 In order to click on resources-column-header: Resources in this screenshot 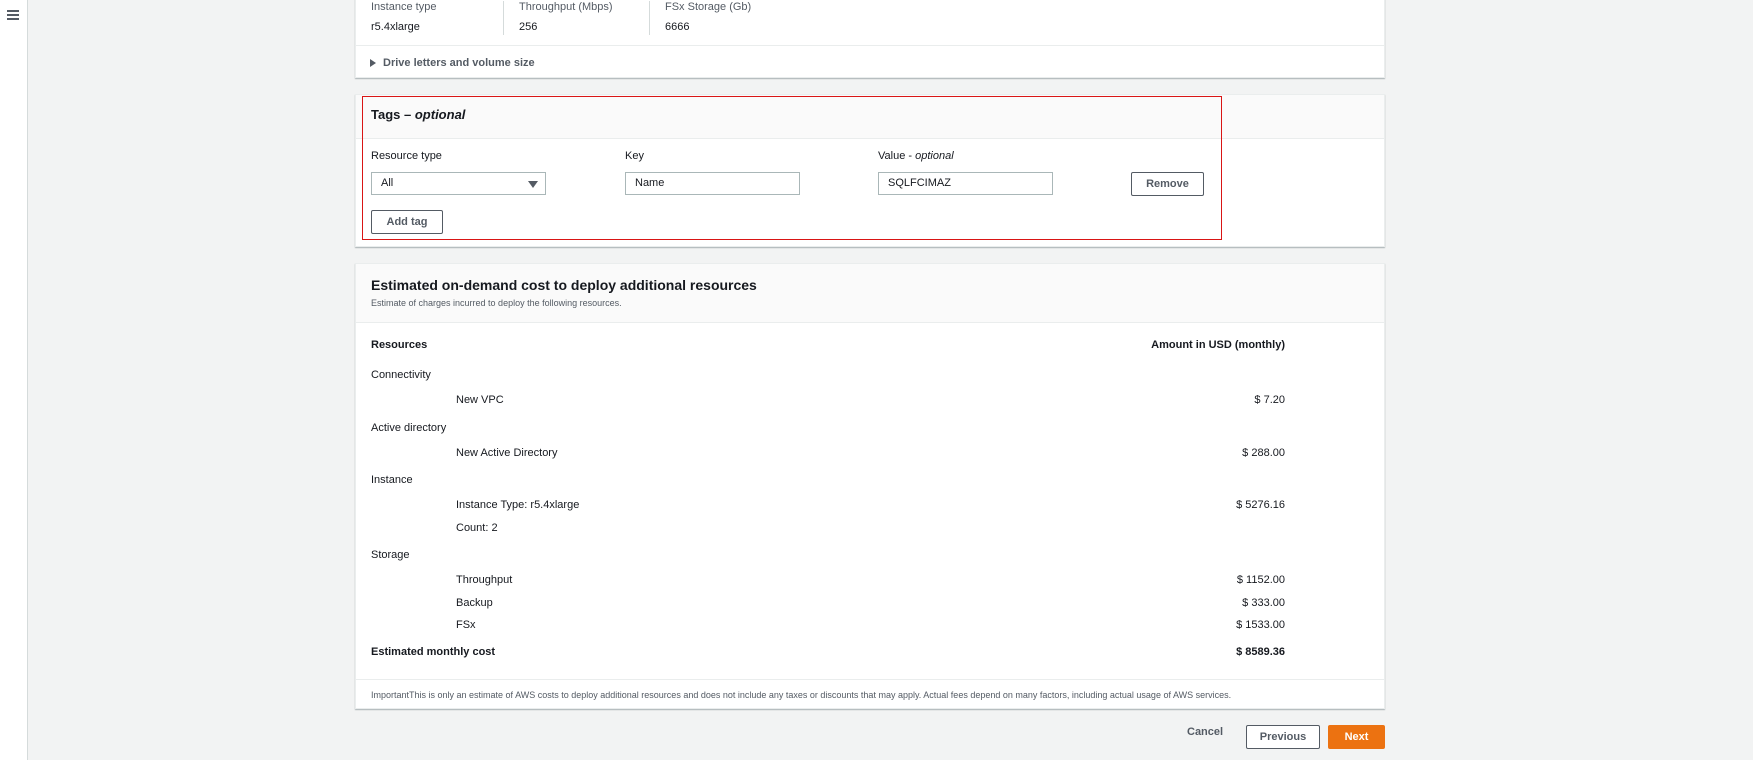, I will do `click(399, 345)`.